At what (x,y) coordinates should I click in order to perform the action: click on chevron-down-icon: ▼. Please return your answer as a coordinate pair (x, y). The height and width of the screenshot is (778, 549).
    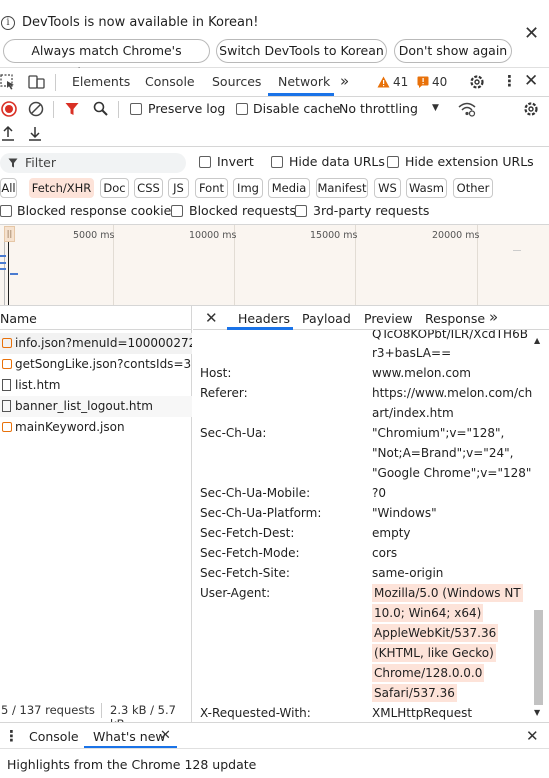
    Looking at the image, I should click on (435, 108).